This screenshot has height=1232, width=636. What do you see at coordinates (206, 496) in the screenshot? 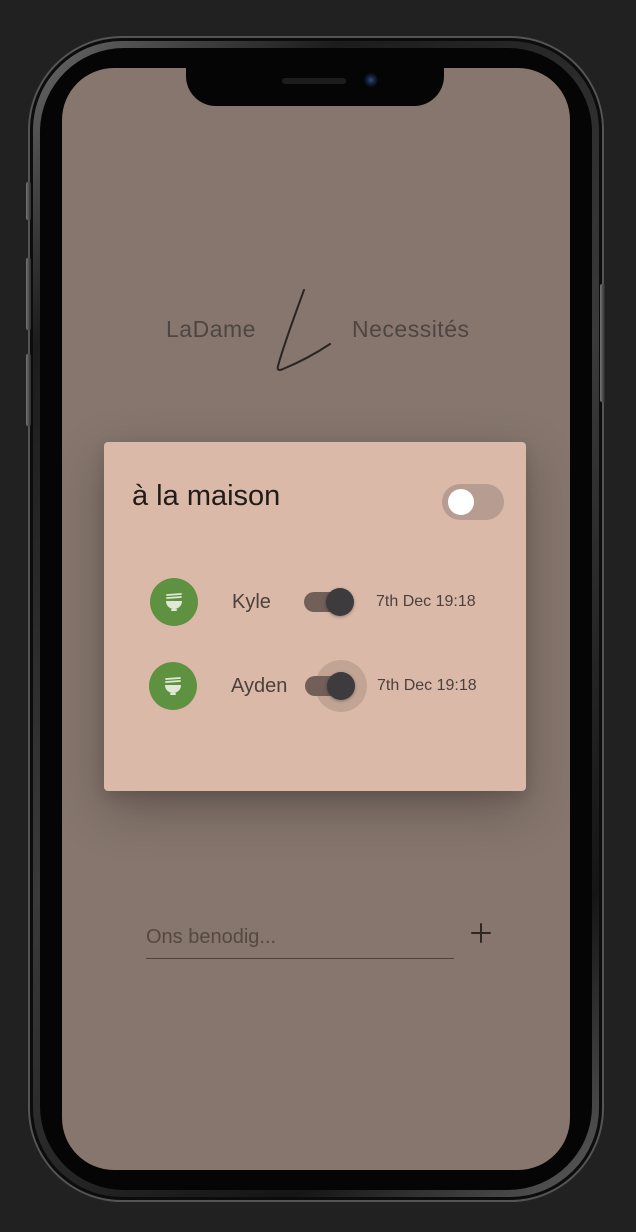
I see `card-title: à la maison` at bounding box center [206, 496].